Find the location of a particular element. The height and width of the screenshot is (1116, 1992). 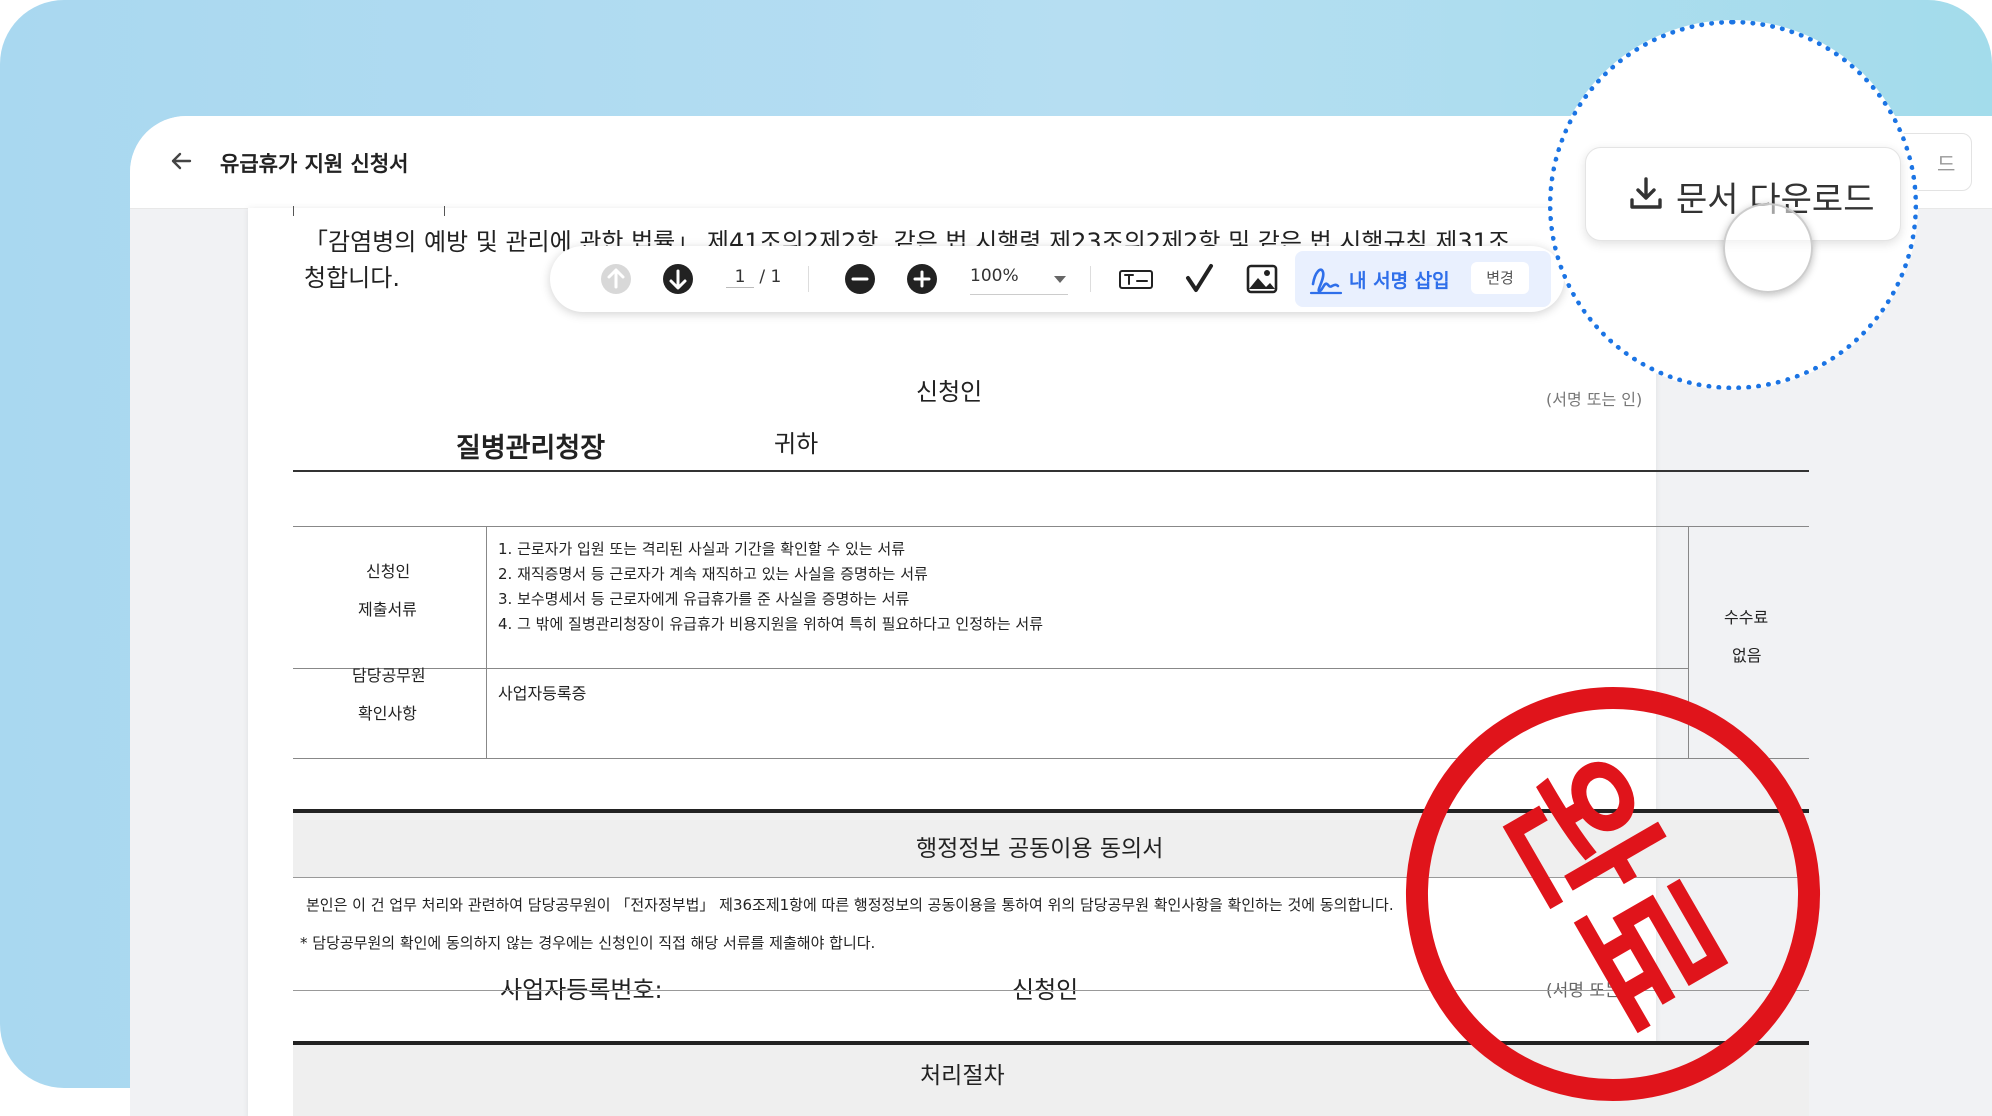

pdf-toolbar: 1 / 1 100% 내 서명 삽입 변경 is located at coordinates (1057, 279).